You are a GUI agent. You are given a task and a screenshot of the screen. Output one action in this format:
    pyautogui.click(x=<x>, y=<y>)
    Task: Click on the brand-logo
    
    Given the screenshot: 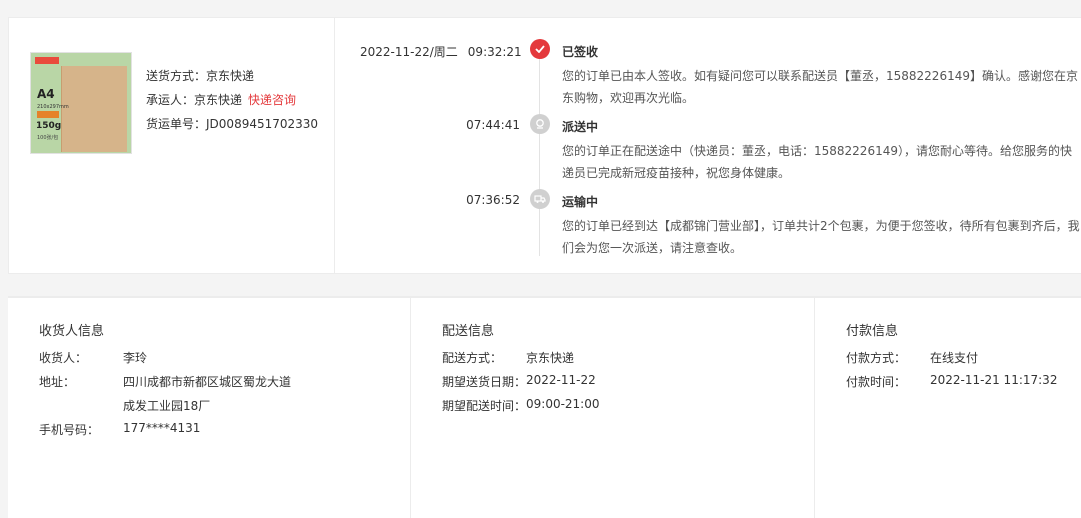 What is the action you would take?
    pyautogui.click(x=47, y=60)
    